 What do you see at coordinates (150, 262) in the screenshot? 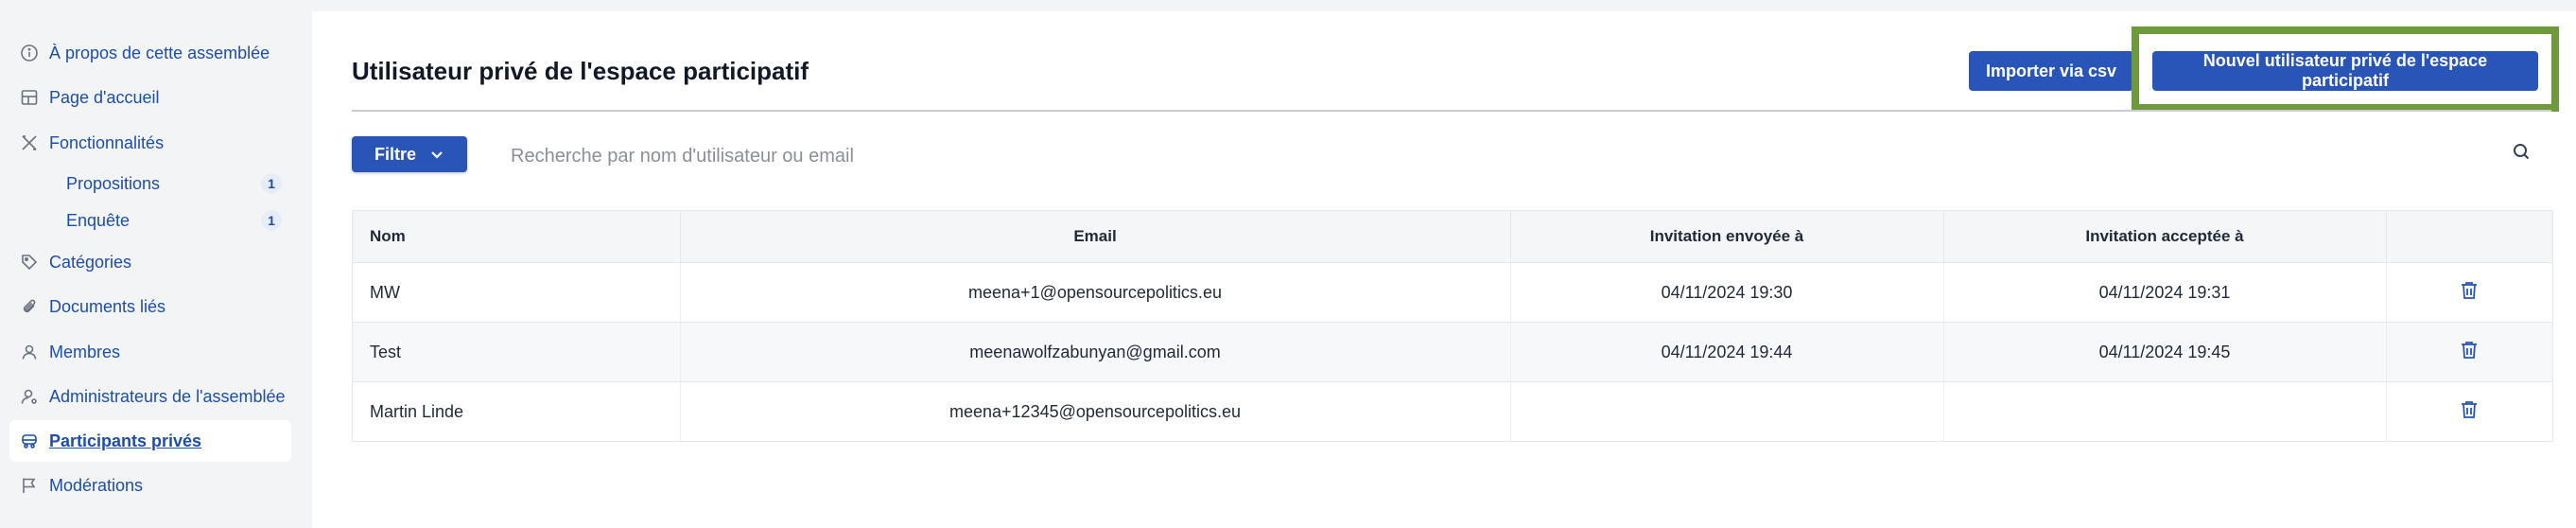
I see `sidebar-item-categories: Catégories` at bounding box center [150, 262].